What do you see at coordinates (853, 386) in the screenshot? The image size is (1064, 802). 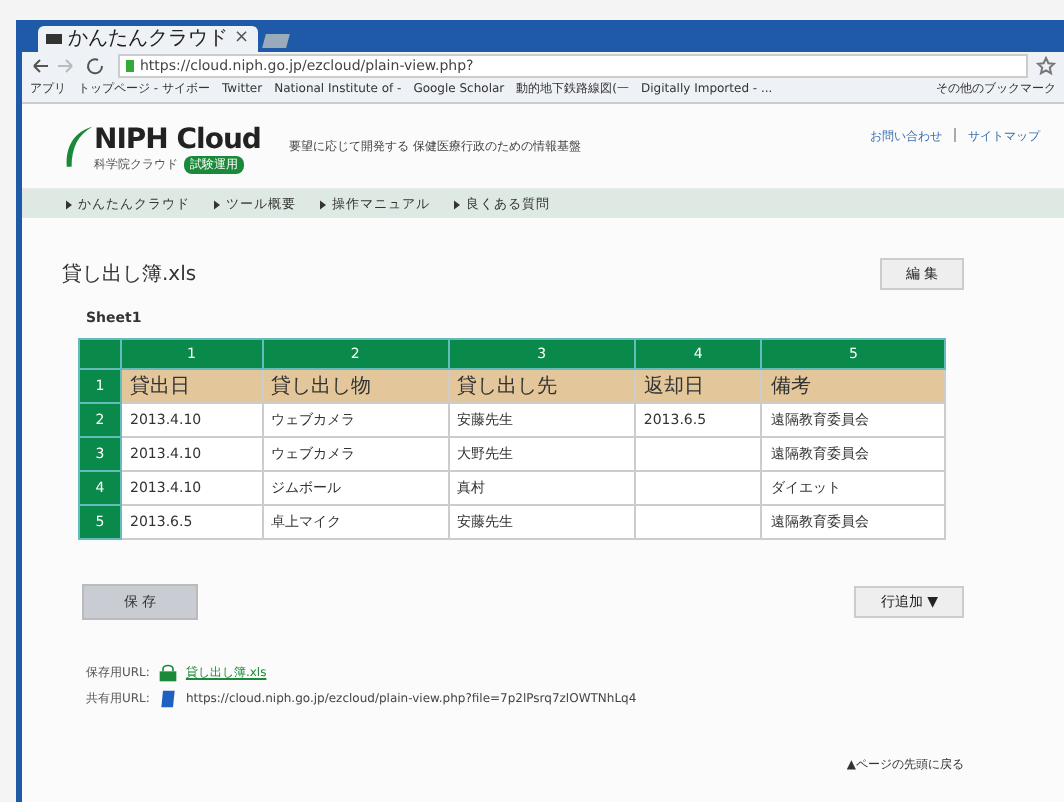 I see `table-cell: 備考` at bounding box center [853, 386].